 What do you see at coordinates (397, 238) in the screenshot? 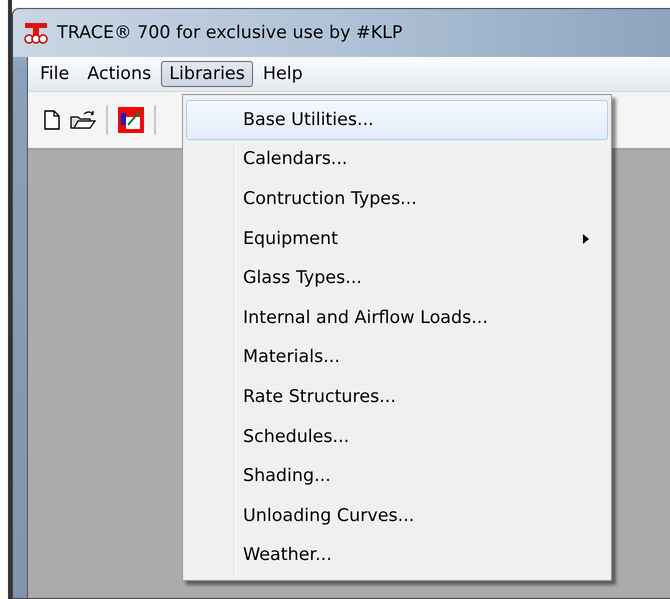
I see `menu-item: Equipment` at bounding box center [397, 238].